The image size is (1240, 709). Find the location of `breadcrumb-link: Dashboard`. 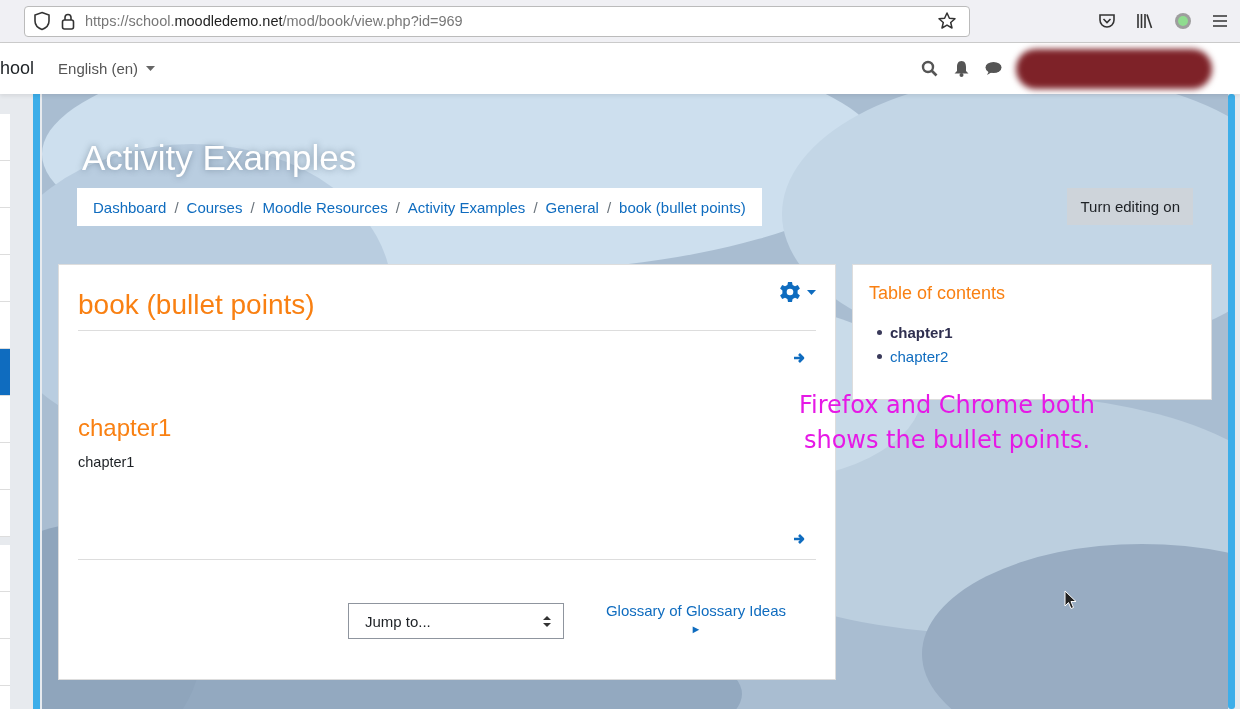

breadcrumb-link: Dashboard is located at coordinates (130, 207).